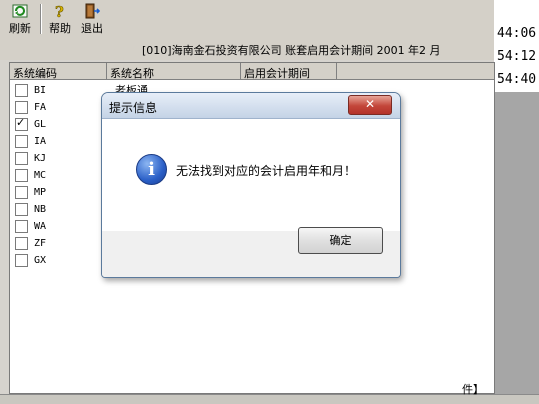  Describe the element at coordinates (30, 260) in the screenshot. I see `list-item: GX` at that location.